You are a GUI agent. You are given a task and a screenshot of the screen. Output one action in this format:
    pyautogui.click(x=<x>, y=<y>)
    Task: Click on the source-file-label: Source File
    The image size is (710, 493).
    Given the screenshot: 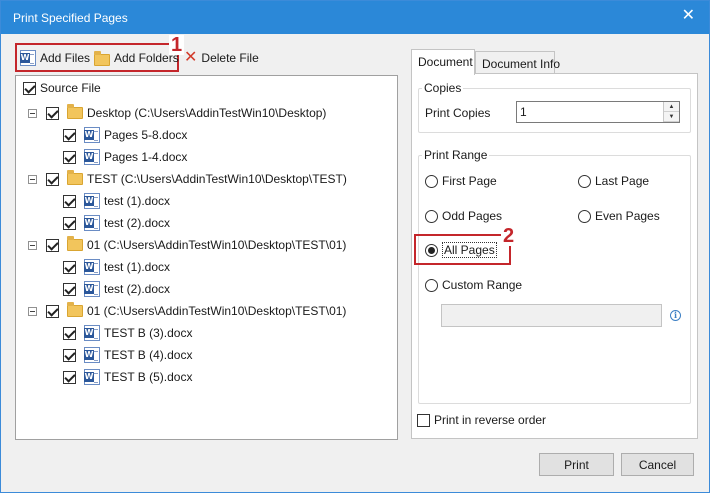 What is the action you would take?
    pyautogui.click(x=70, y=88)
    